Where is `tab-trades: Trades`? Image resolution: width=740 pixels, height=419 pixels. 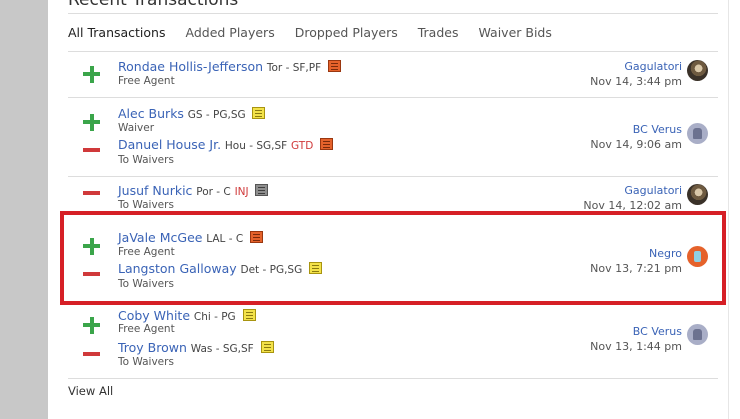
tab-trades: Trades is located at coordinates (438, 36).